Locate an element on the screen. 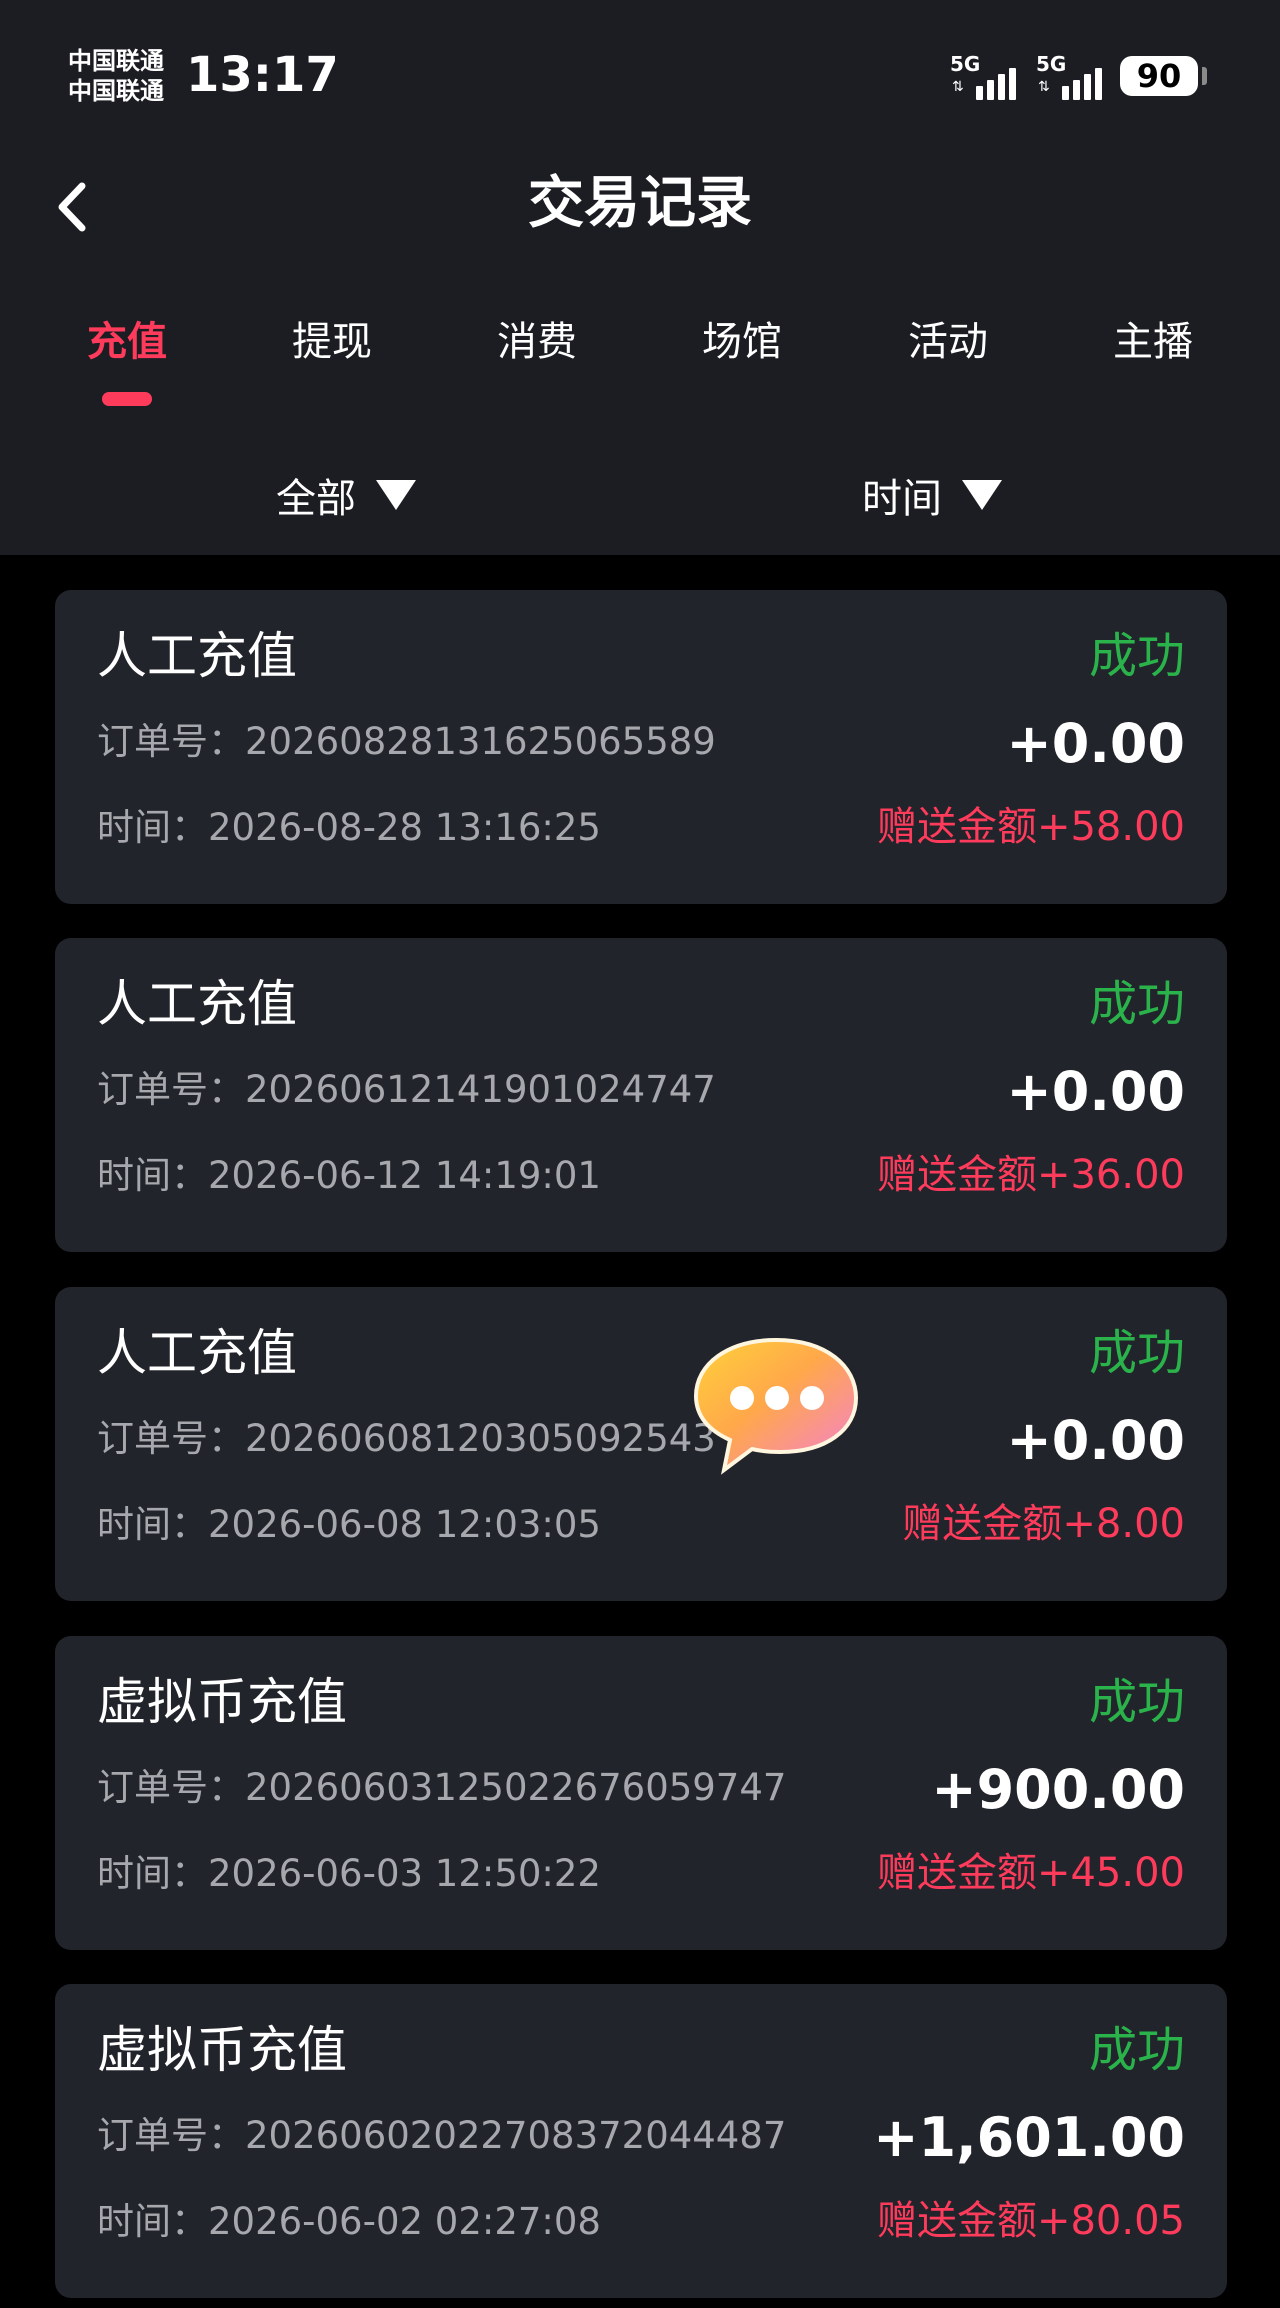  tab-venue: 场馆 is located at coordinates (742, 342).